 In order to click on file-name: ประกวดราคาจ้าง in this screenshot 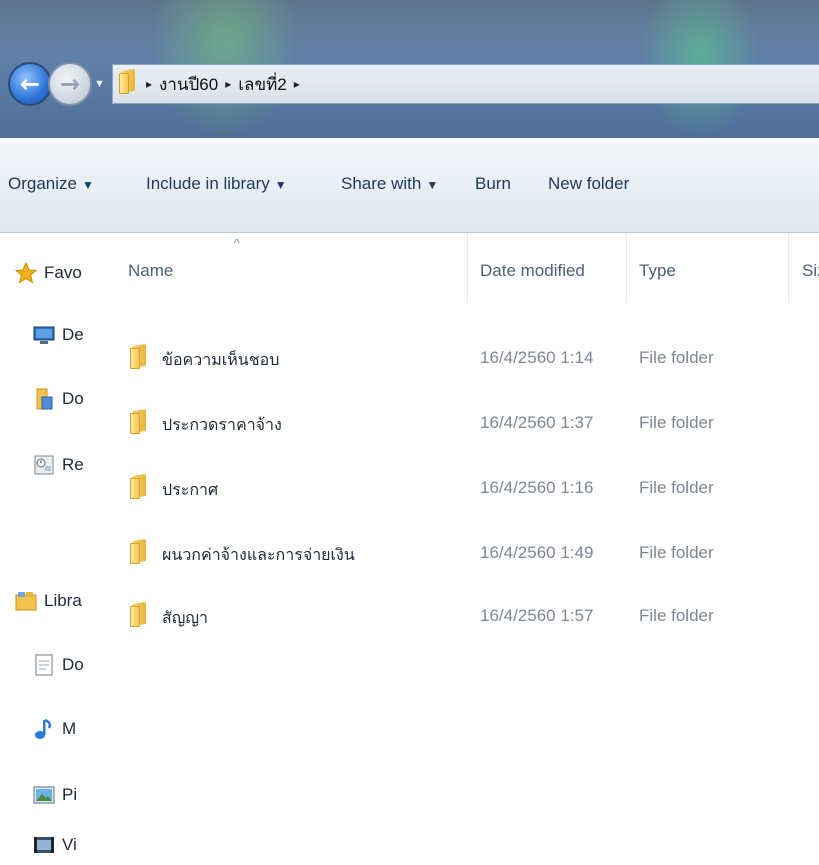, I will do `click(222, 425)`.